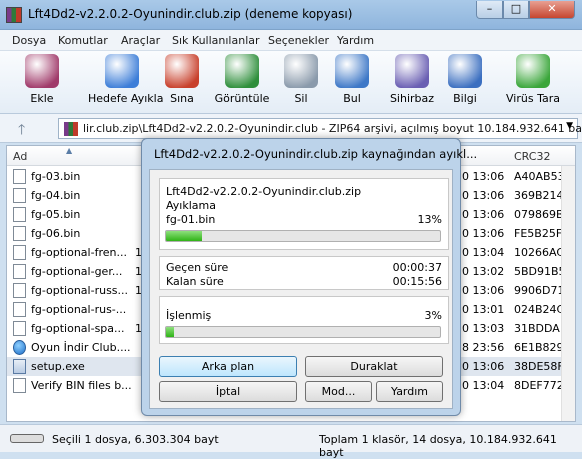 Image resolution: width=582 pixels, height=459 pixels. What do you see at coordinates (242, 98) in the screenshot?
I see `toolbar-button-label: Görüntüle` at bounding box center [242, 98].